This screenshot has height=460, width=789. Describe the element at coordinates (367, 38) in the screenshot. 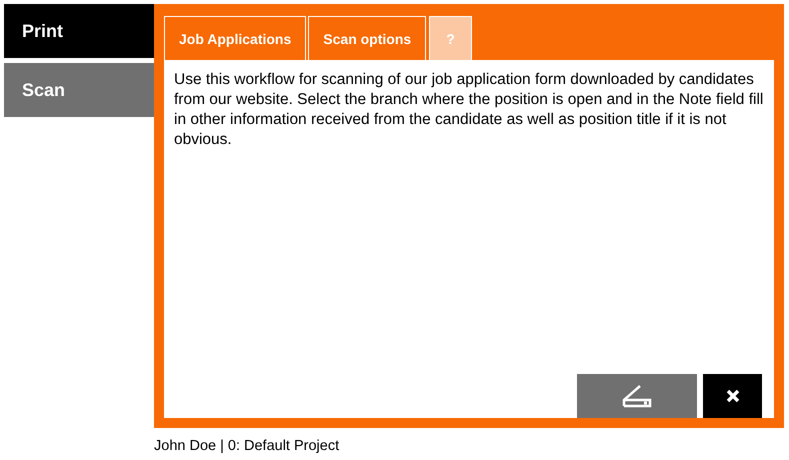

I see `tab: Scan options` at that location.